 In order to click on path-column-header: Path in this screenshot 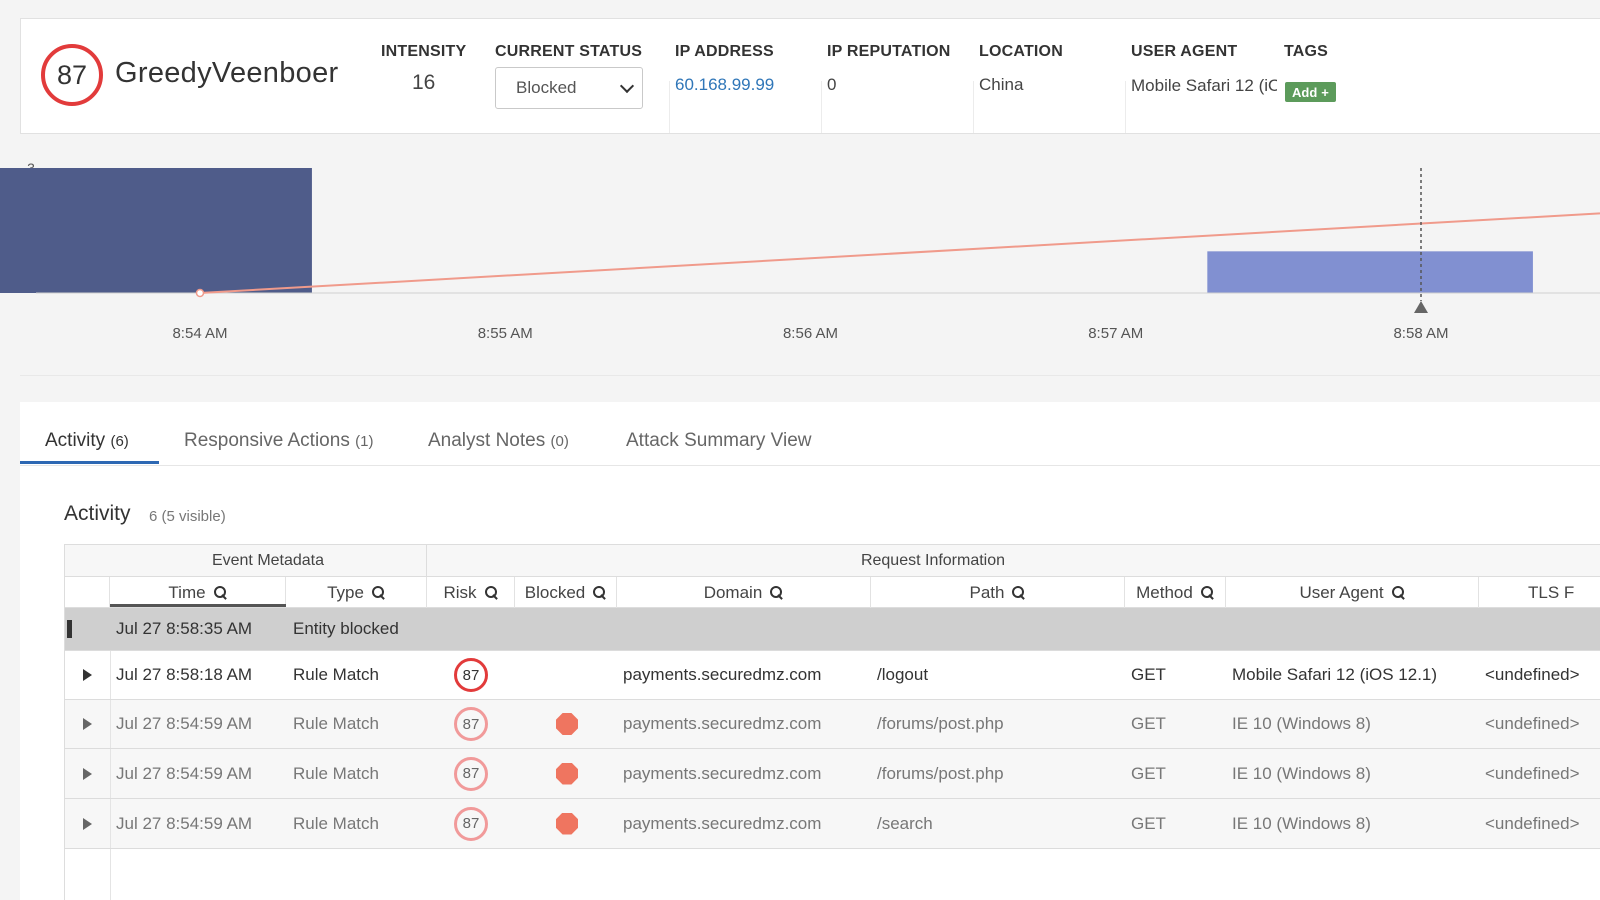, I will do `click(998, 592)`.